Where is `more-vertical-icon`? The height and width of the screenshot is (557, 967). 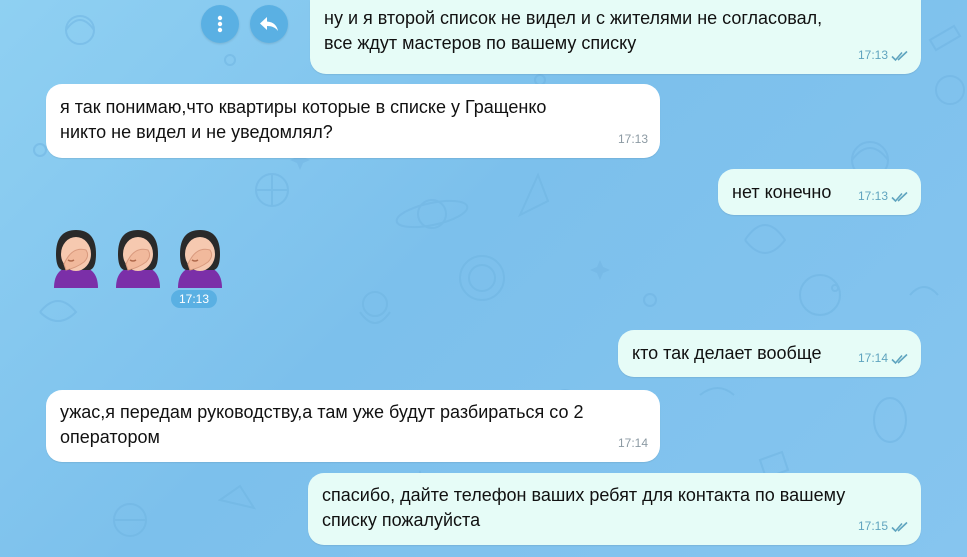 more-vertical-icon is located at coordinates (220, 24).